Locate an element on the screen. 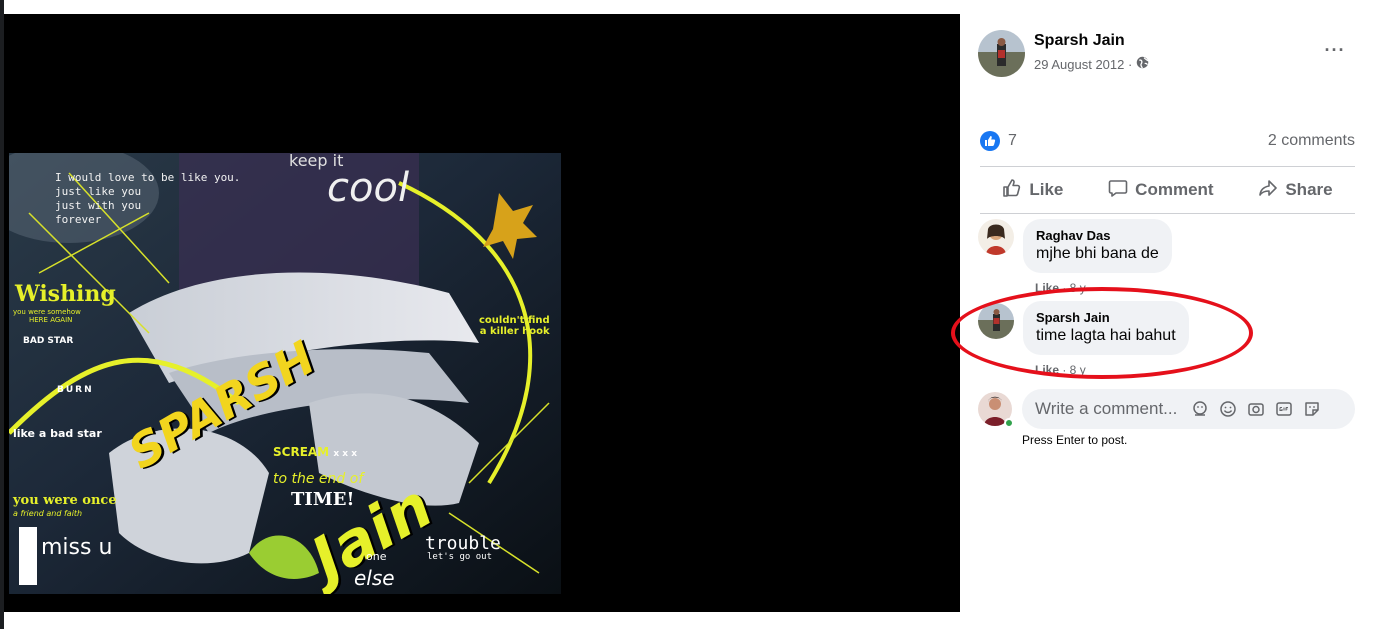  composer-hint: Press Enter to post. is located at coordinates (1075, 440).